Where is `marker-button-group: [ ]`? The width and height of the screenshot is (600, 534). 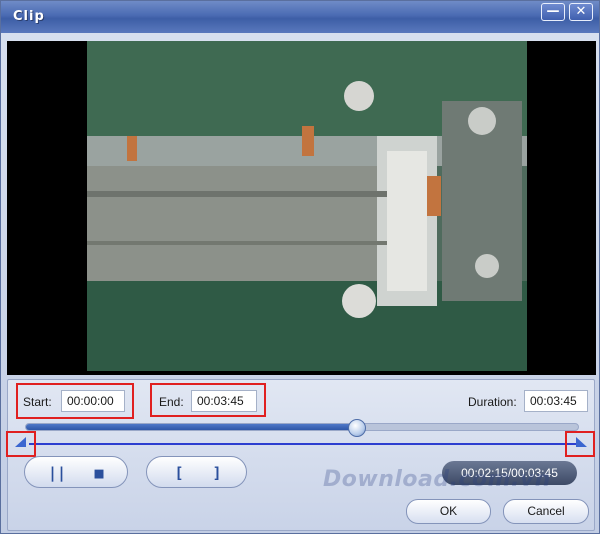 marker-button-group: [ ] is located at coordinates (196, 472).